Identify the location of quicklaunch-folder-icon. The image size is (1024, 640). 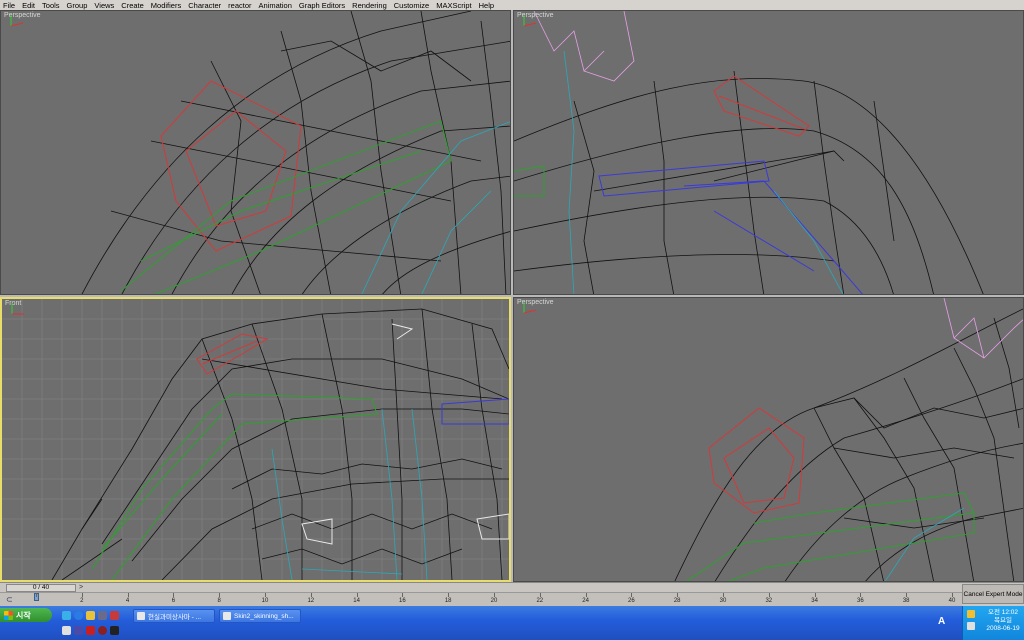
(90, 615).